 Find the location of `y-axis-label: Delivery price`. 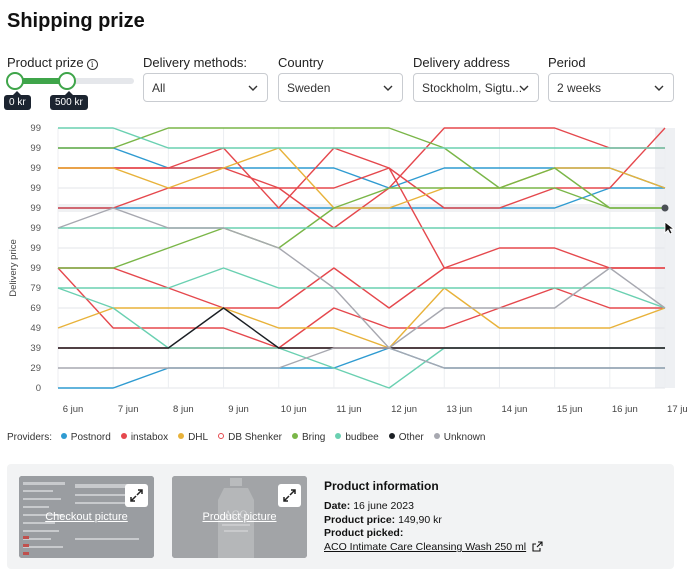

y-axis-label: Delivery price is located at coordinates (13, 268).